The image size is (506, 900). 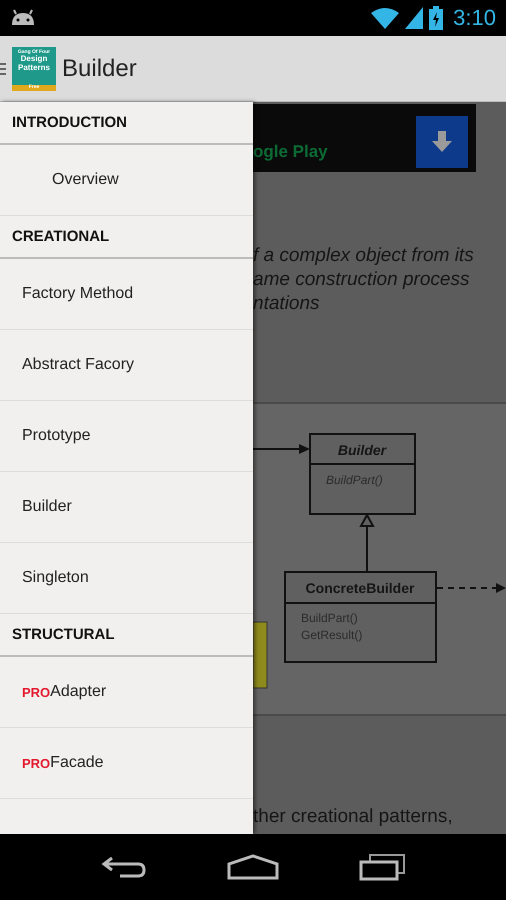 What do you see at coordinates (252, 867) in the screenshot?
I see `home-icon` at bounding box center [252, 867].